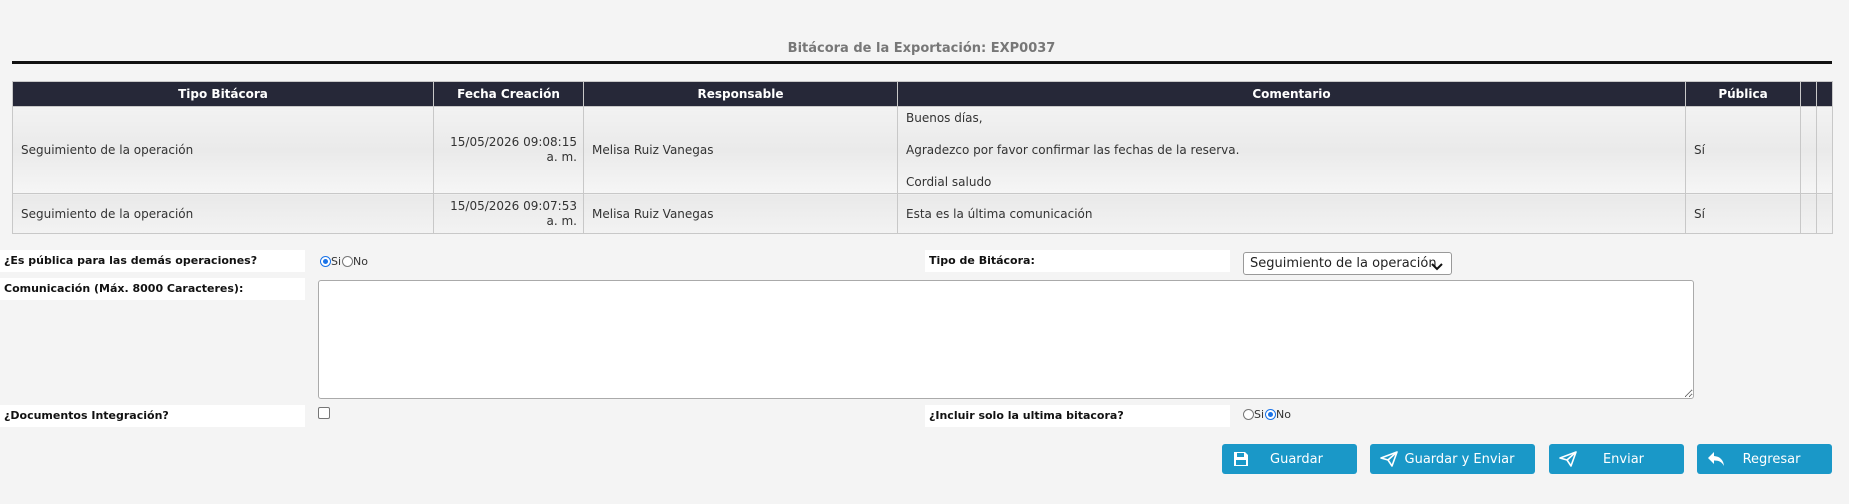 This screenshot has width=1849, height=504. Describe the element at coordinates (1459, 459) in the screenshot. I see `guardar-enviar-button-label: Guardar y Enviar` at that location.